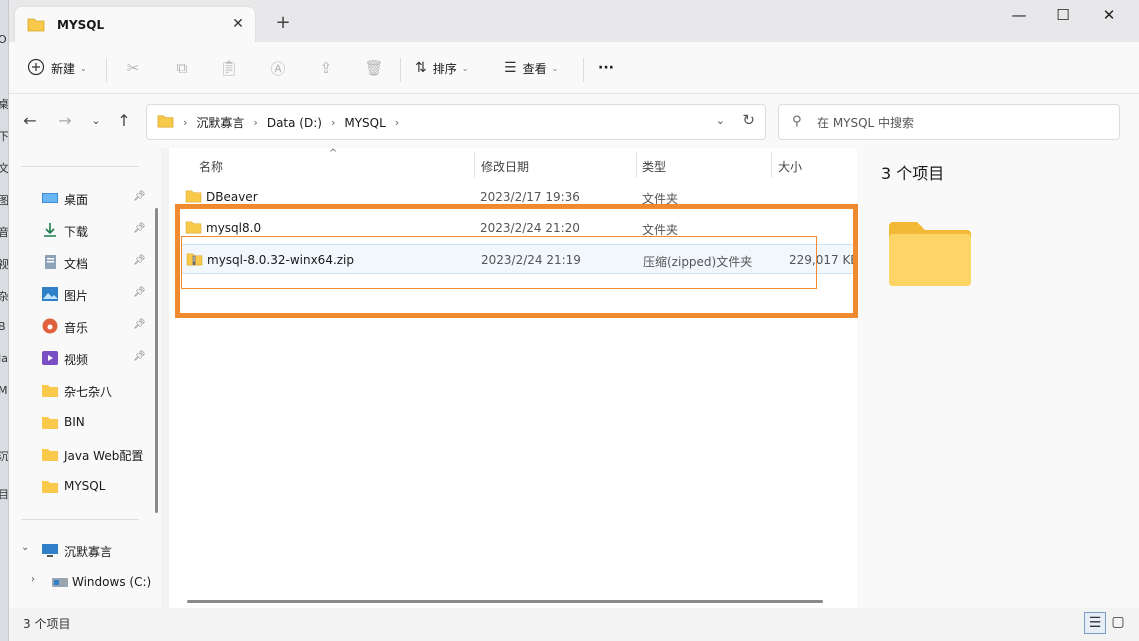 The height and width of the screenshot is (641, 1139). I want to click on separator, so click(583, 70).